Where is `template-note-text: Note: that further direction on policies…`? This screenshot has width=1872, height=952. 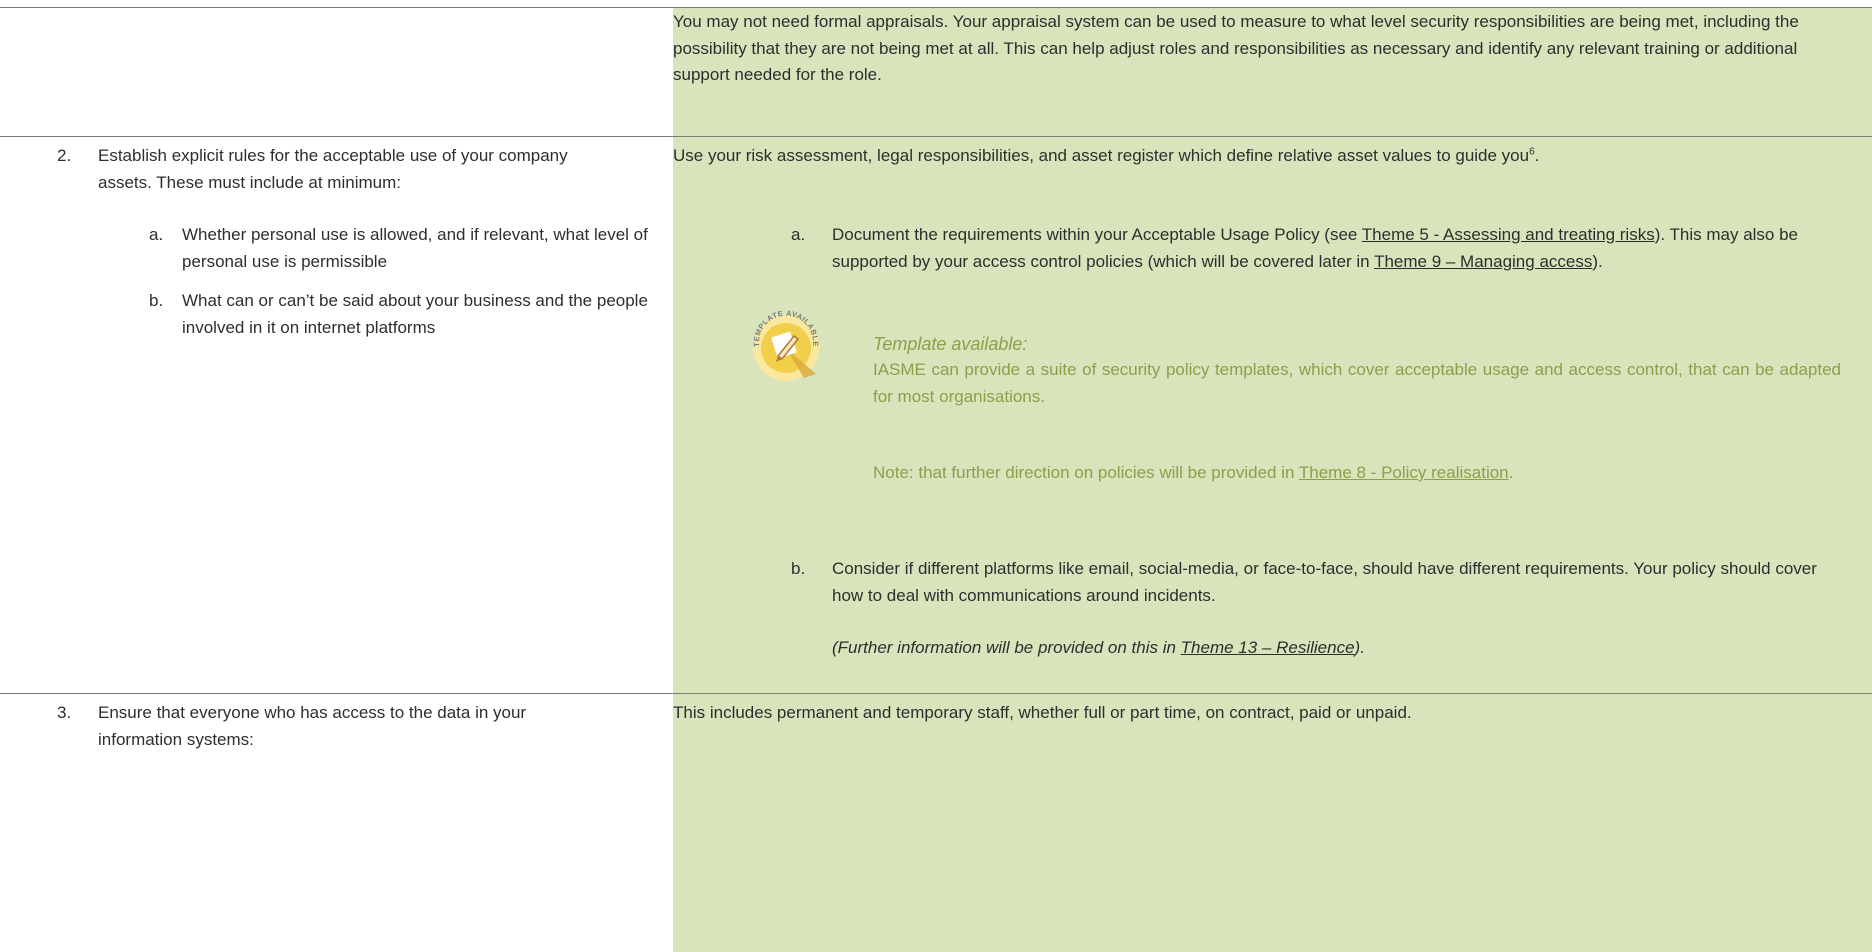
template-note-text: Note: that further direction on policies… is located at coordinates (1086, 472).